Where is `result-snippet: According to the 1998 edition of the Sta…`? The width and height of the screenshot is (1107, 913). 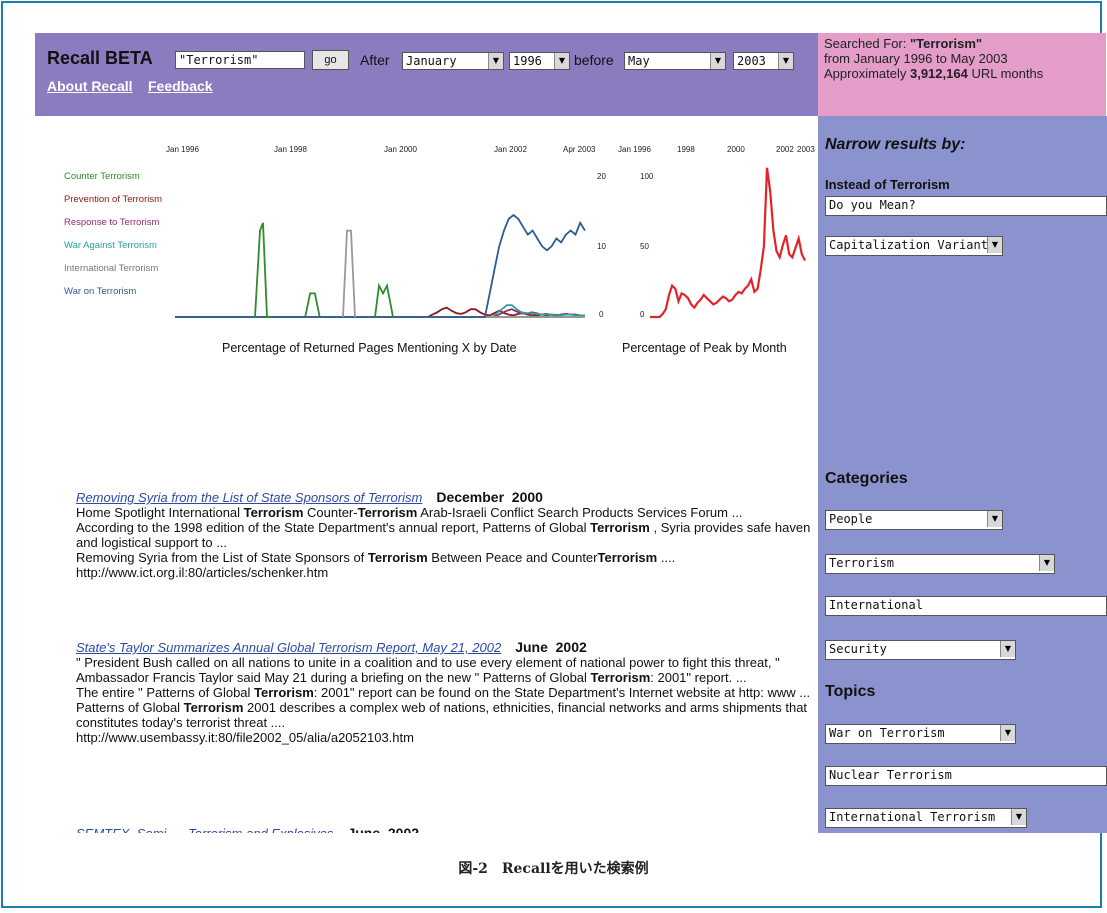 result-snippet: According to the 1998 edition of the Sta… is located at coordinates (443, 535).